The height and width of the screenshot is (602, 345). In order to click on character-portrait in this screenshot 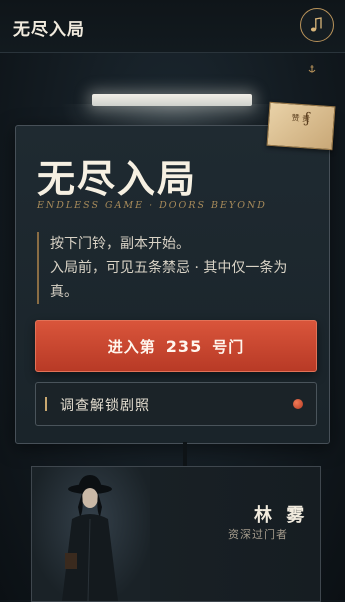, I will do `click(91, 534)`.